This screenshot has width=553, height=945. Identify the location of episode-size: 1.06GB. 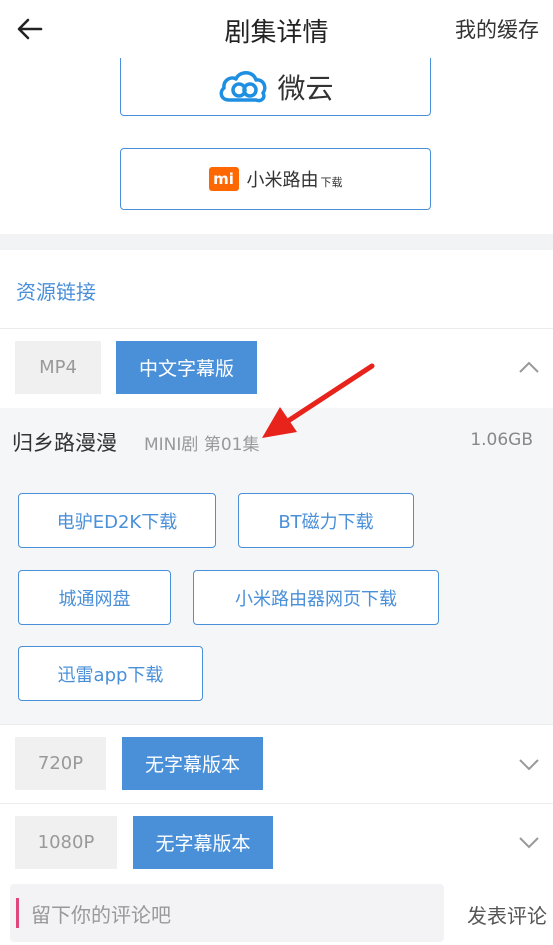
(501, 440).